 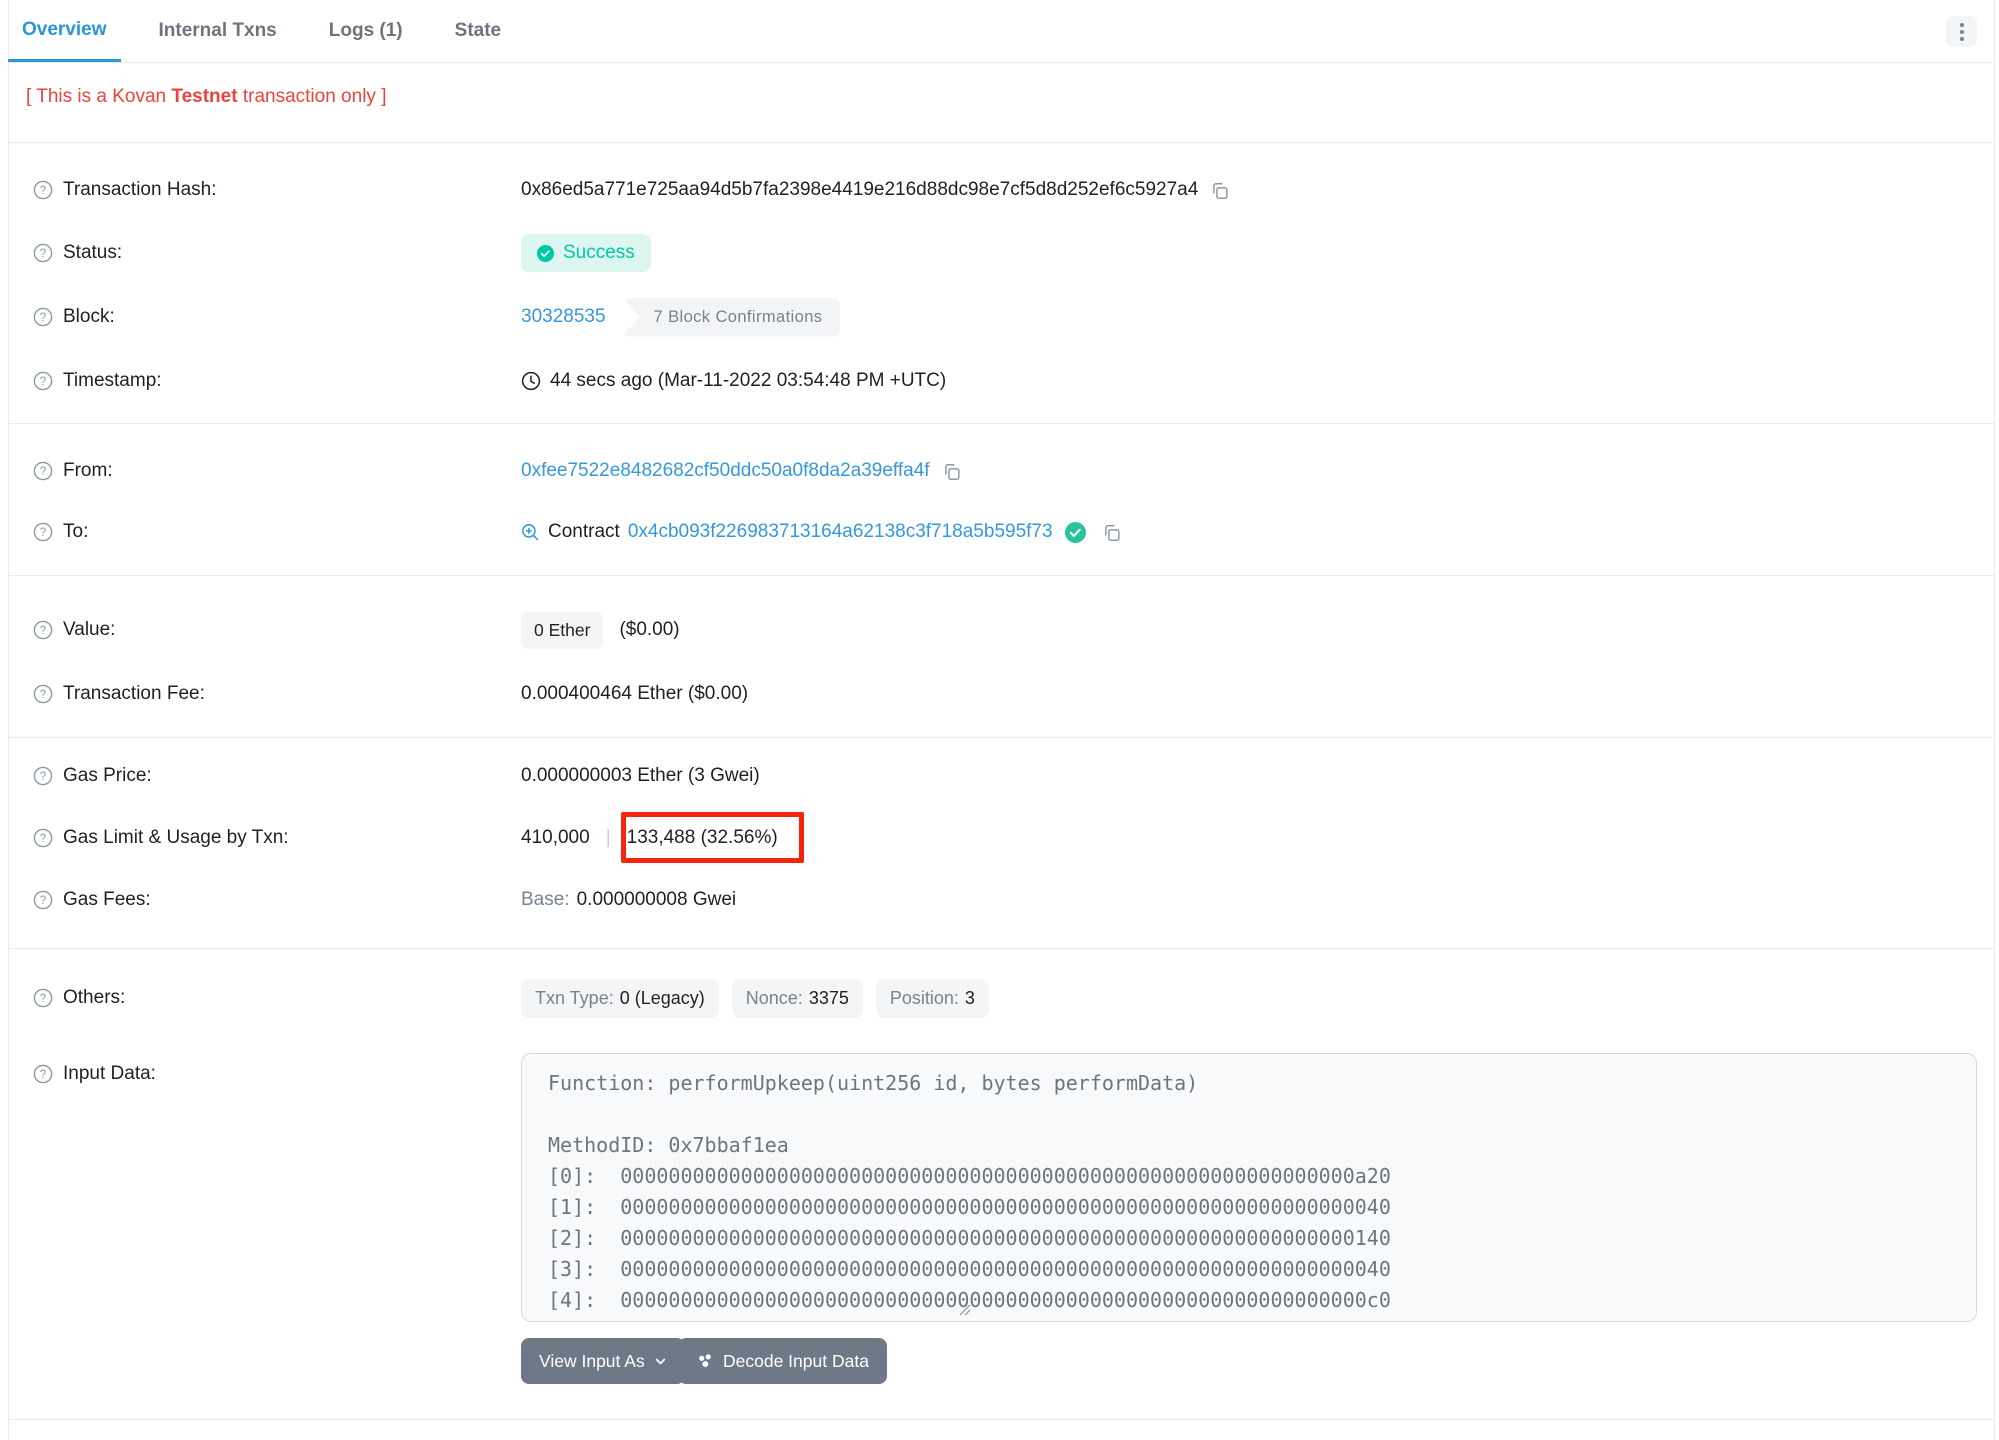 What do you see at coordinates (312, 96) in the screenshot?
I see `testnet-notice-suffix: transaction only ]` at bounding box center [312, 96].